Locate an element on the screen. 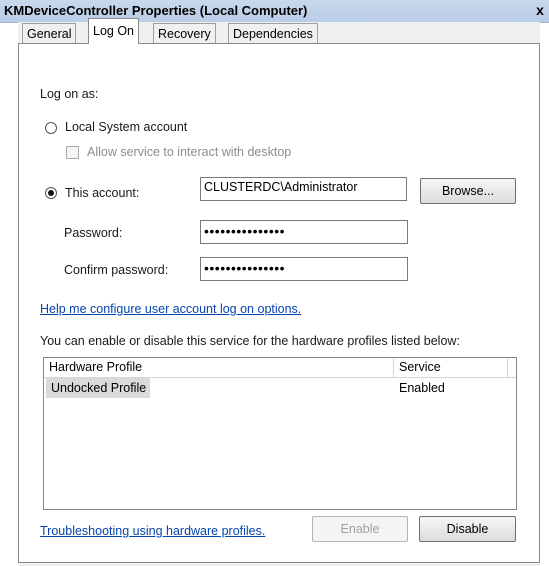 This screenshot has height=566, width=549. password-label: Password: is located at coordinates (93, 233).